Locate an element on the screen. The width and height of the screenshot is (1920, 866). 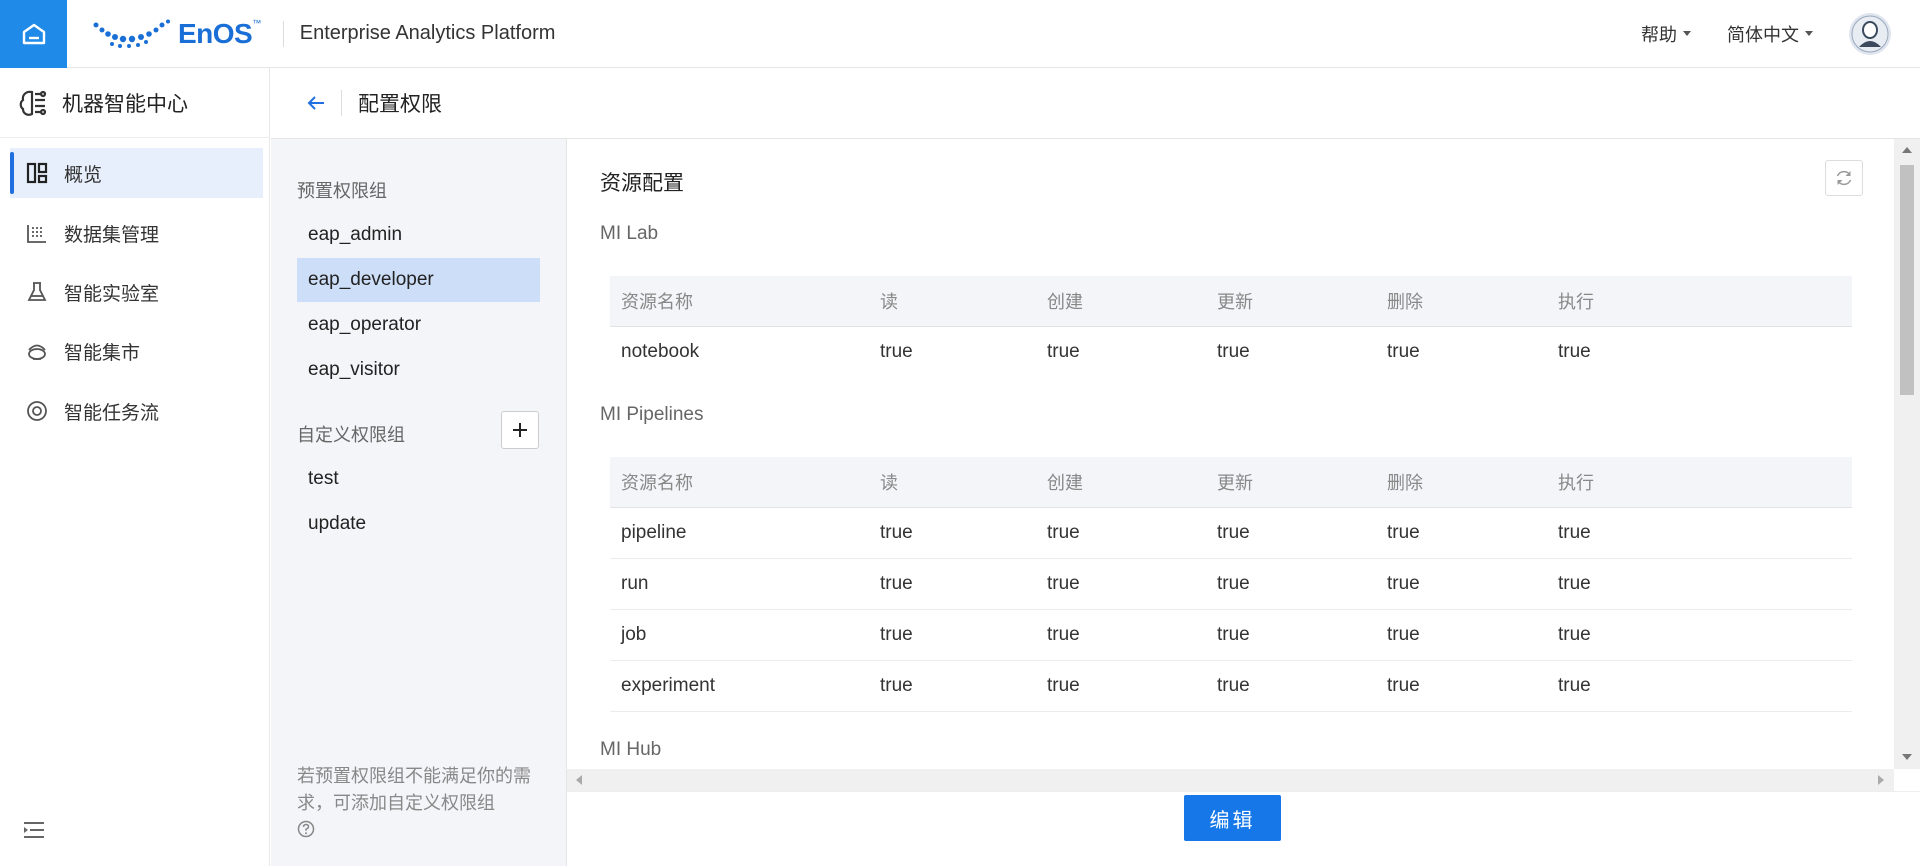
platform-name: Enterprise Analytics Platform is located at coordinates (427, 33).